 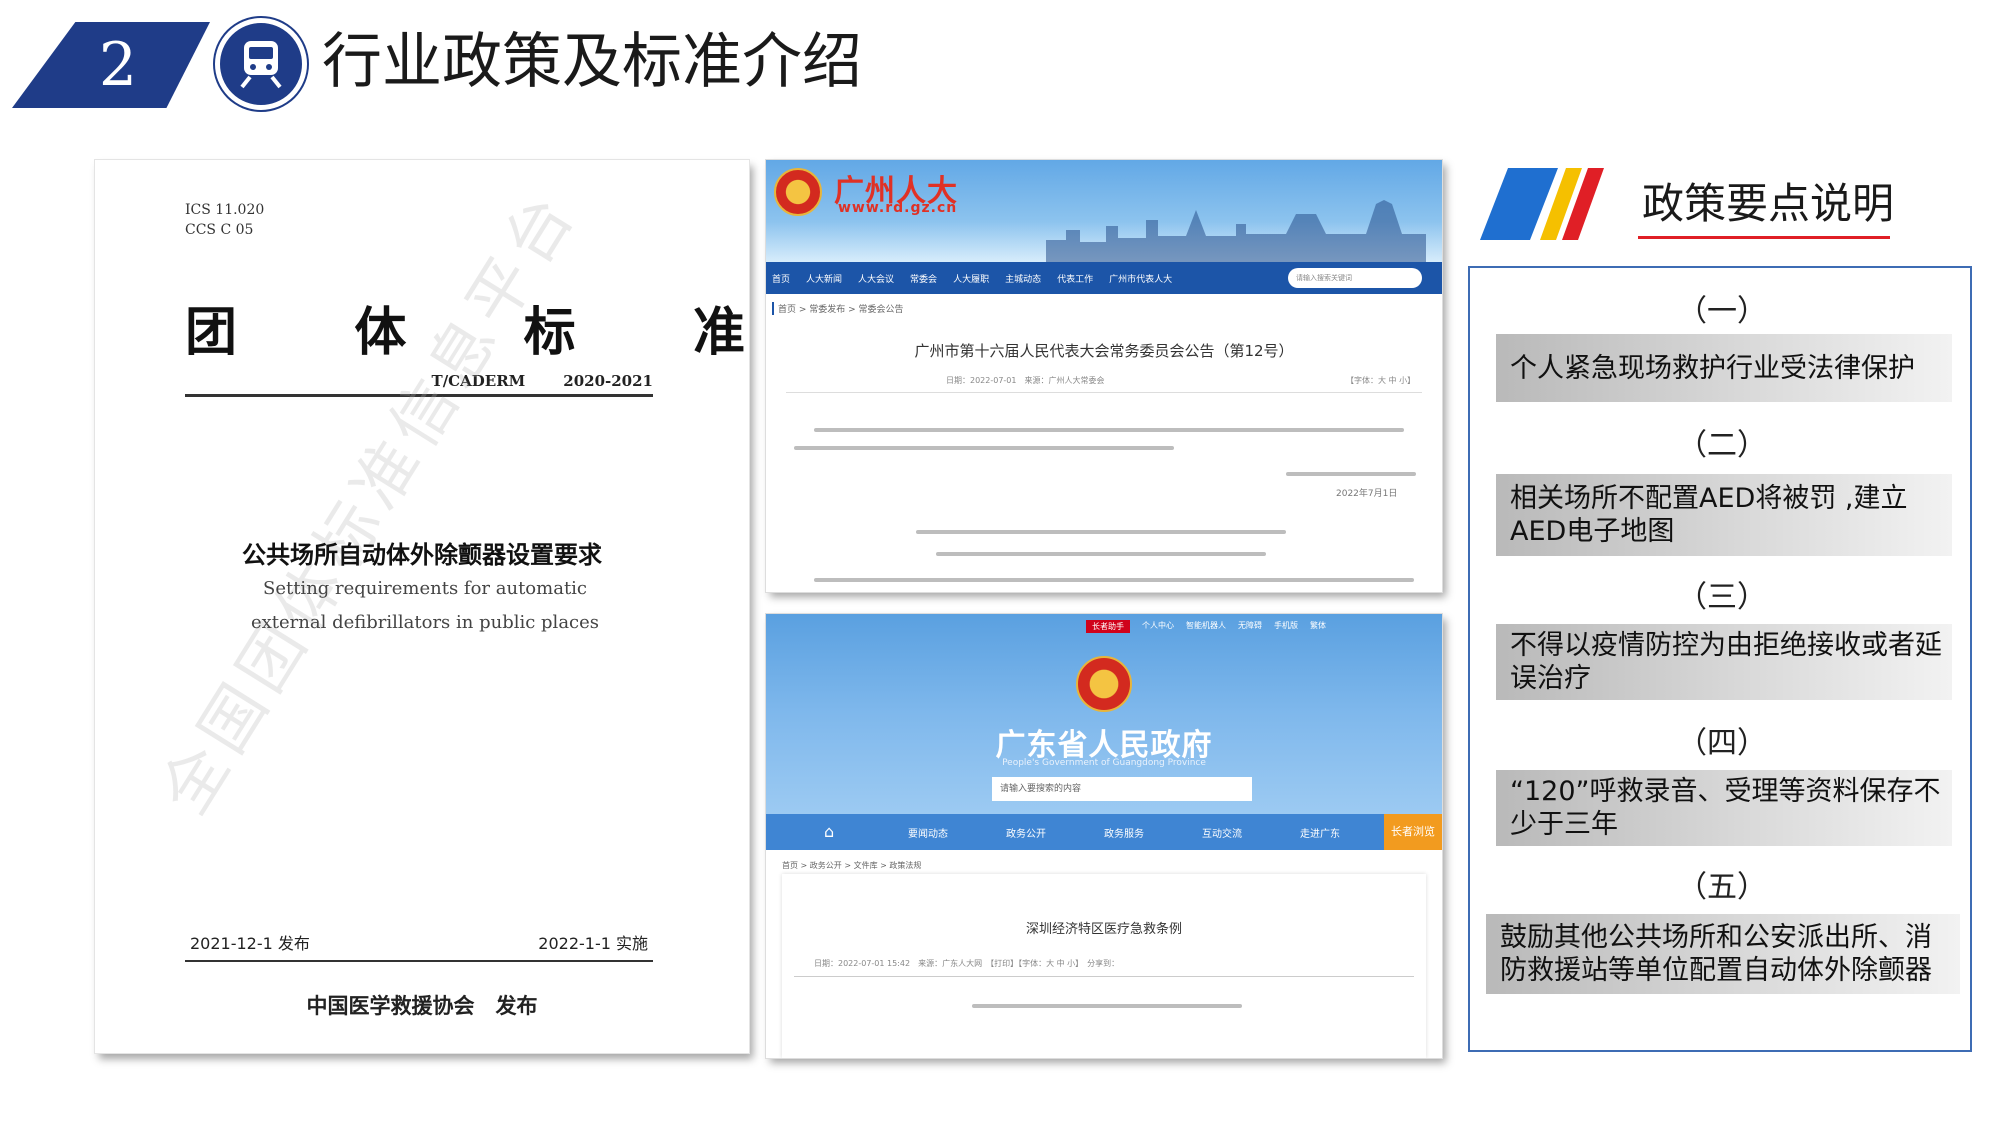 What do you see at coordinates (838, 308) in the screenshot?
I see `breadcrumb: 首页 > 常委发布 > 常委会公告` at bounding box center [838, 308].